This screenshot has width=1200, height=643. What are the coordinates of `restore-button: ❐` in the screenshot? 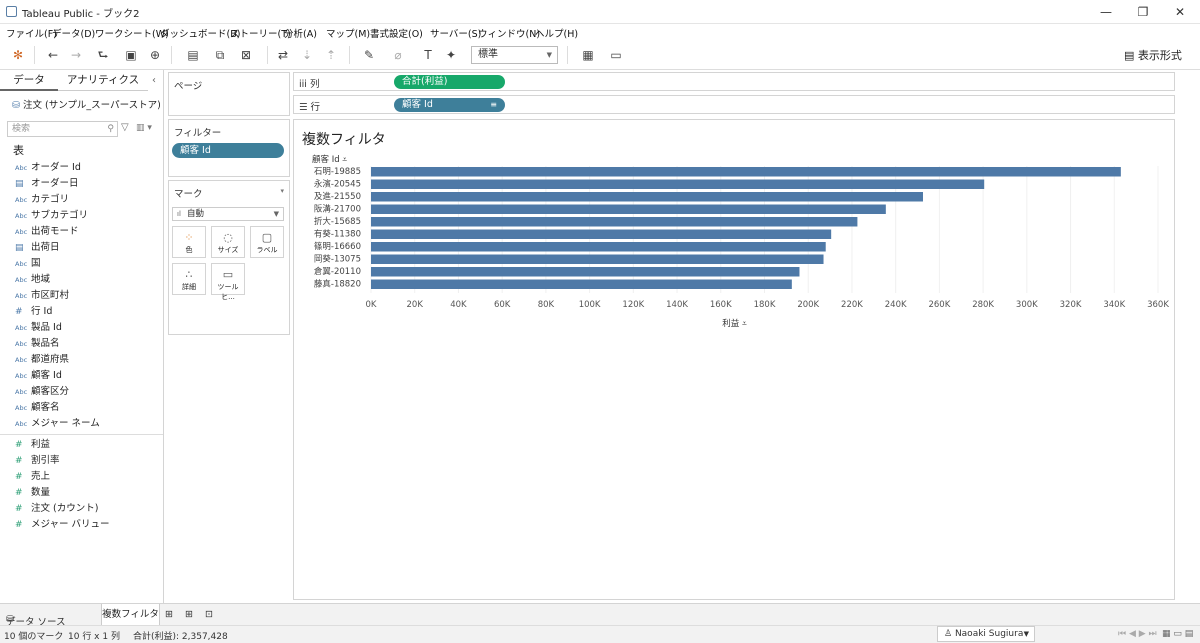 It's located at (1143, 12).